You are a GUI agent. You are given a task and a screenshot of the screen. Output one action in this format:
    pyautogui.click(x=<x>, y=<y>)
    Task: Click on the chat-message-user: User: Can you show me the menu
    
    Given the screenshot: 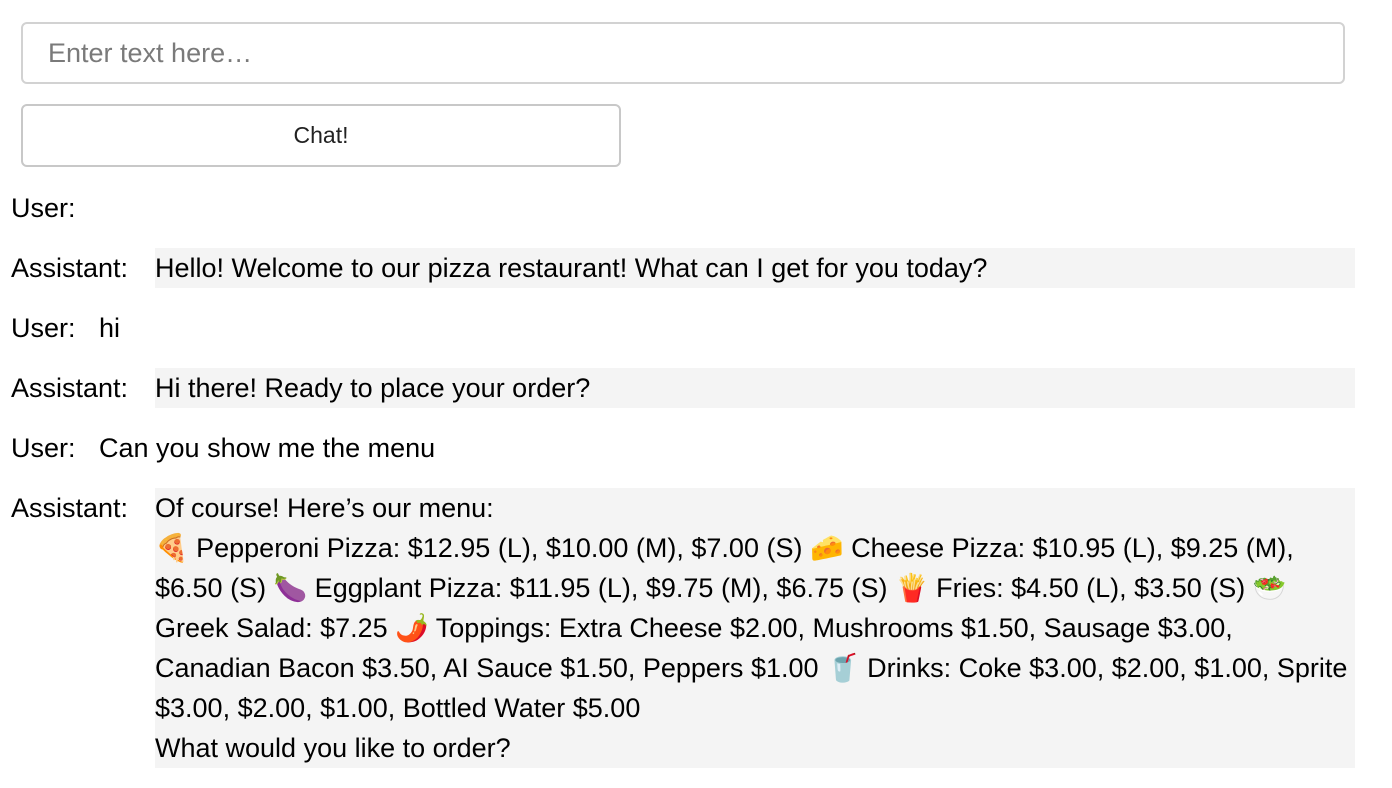 What is the action you would take?
    pyautogui.click(x=696, y=448)
    